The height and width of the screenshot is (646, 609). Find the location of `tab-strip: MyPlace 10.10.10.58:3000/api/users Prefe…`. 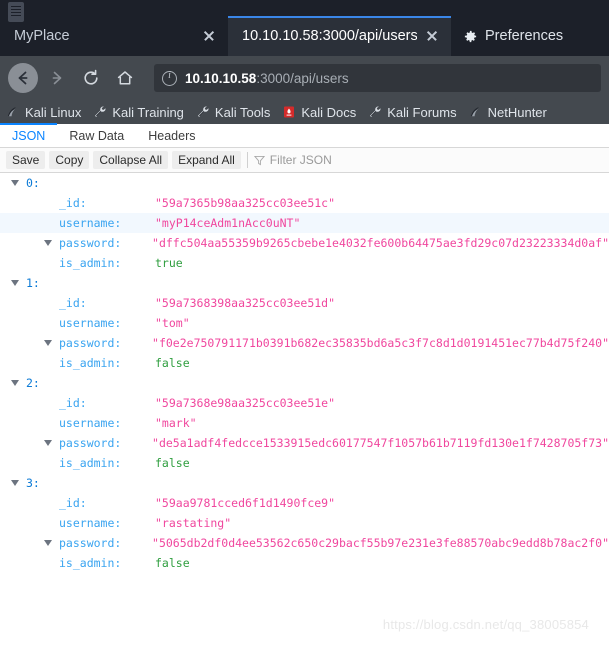

tab-strip: MyPlace 10.10.10.58:3000/api/users Prefe… is located at coordinates (304, 28).